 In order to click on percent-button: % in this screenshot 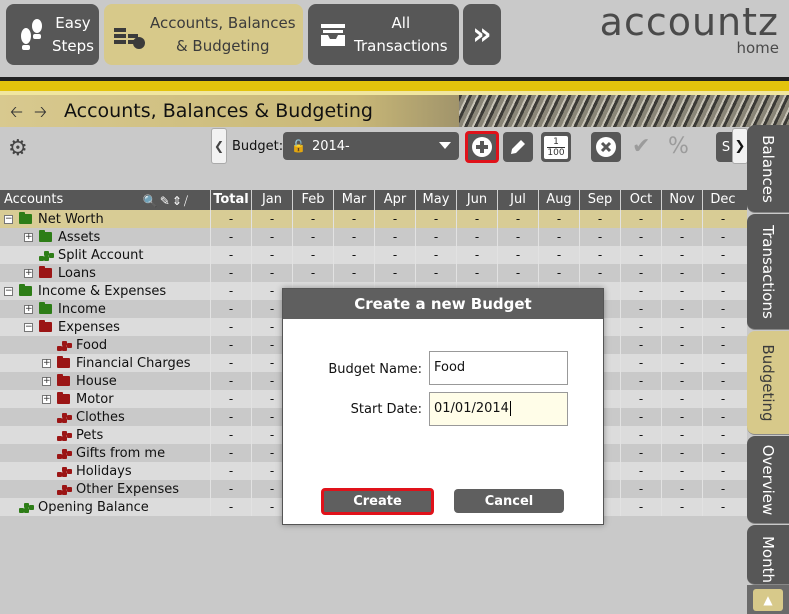, I will do `click(678, 146)`.